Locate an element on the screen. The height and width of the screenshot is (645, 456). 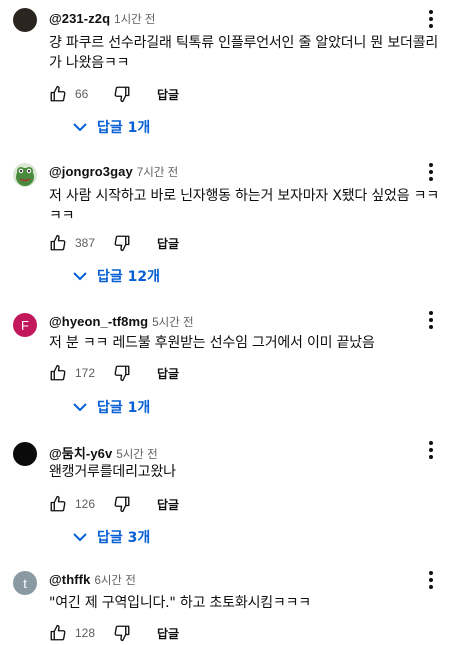
avatar: t is located at coordinates (25, 583).